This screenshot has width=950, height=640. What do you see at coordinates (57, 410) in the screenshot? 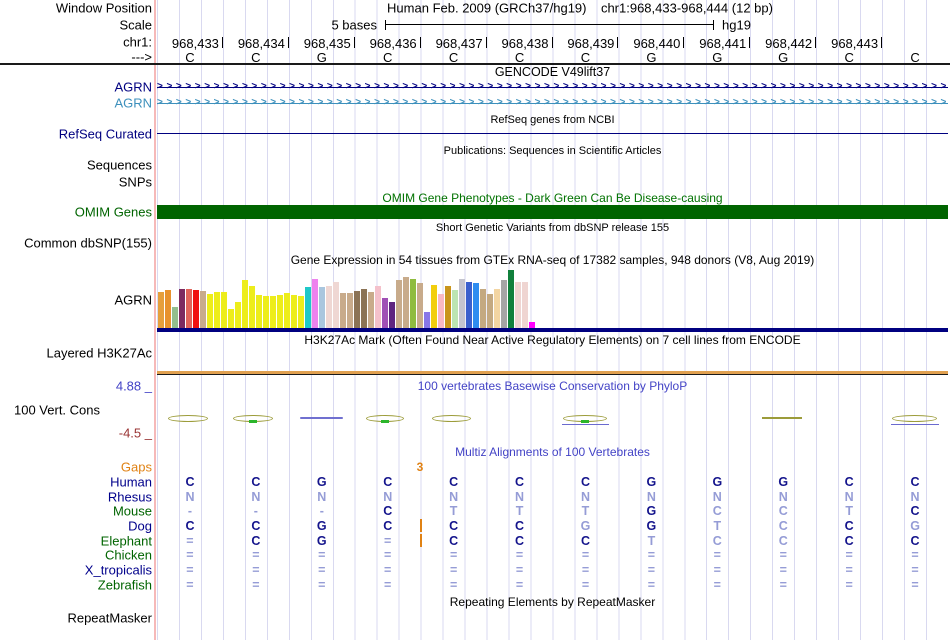
I see `vert-cons-label: 100 Vert. Cons` at bounding box center [57, 410].